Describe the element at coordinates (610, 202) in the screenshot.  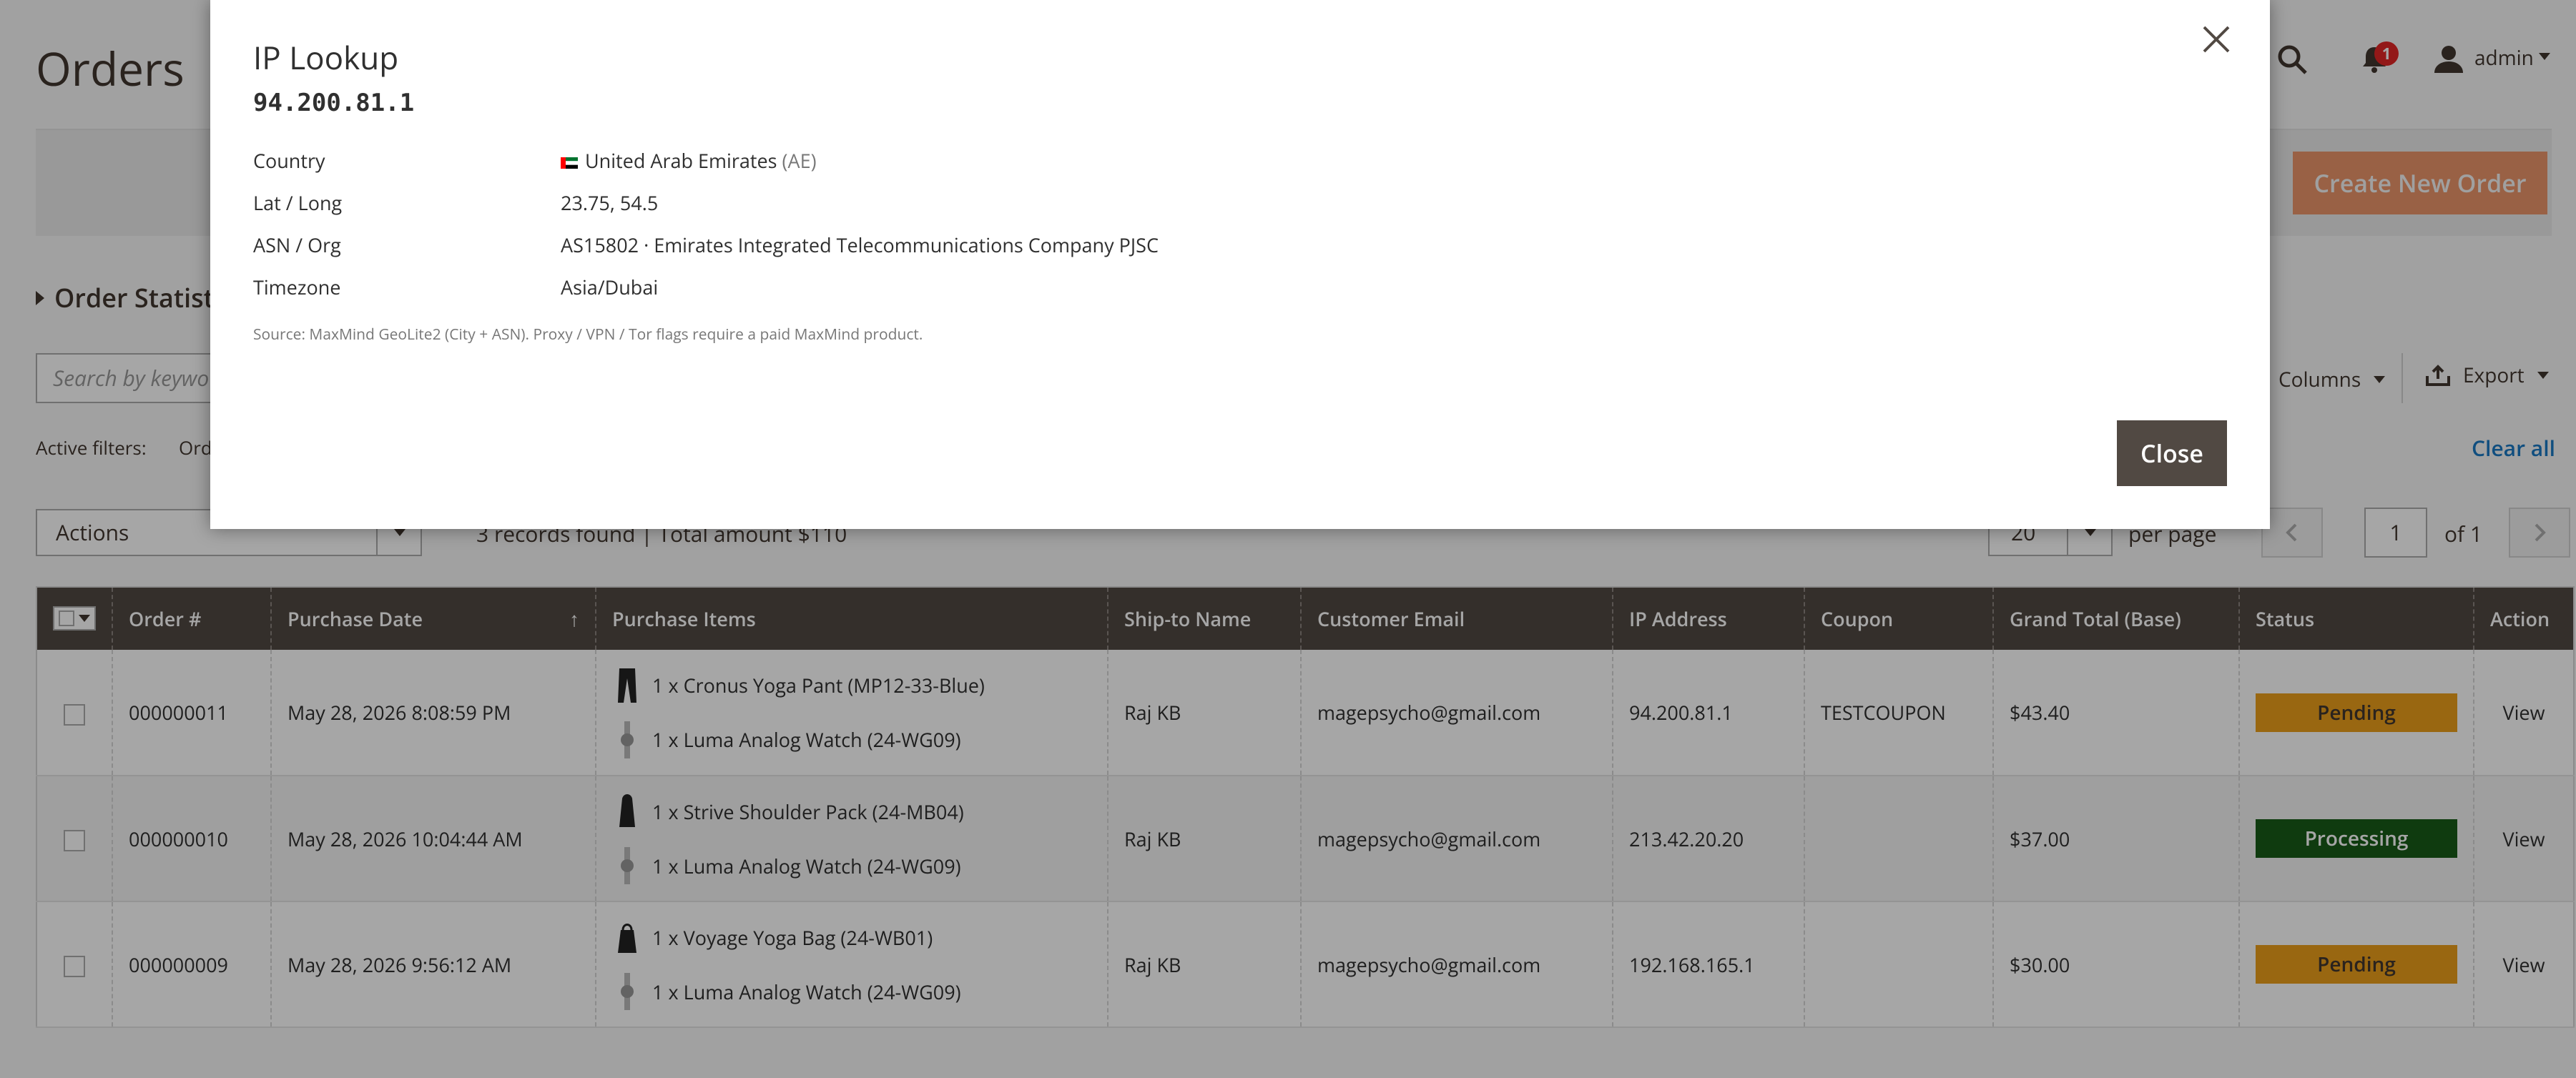
I see `info-value: 23.75, 54.5` at that location.